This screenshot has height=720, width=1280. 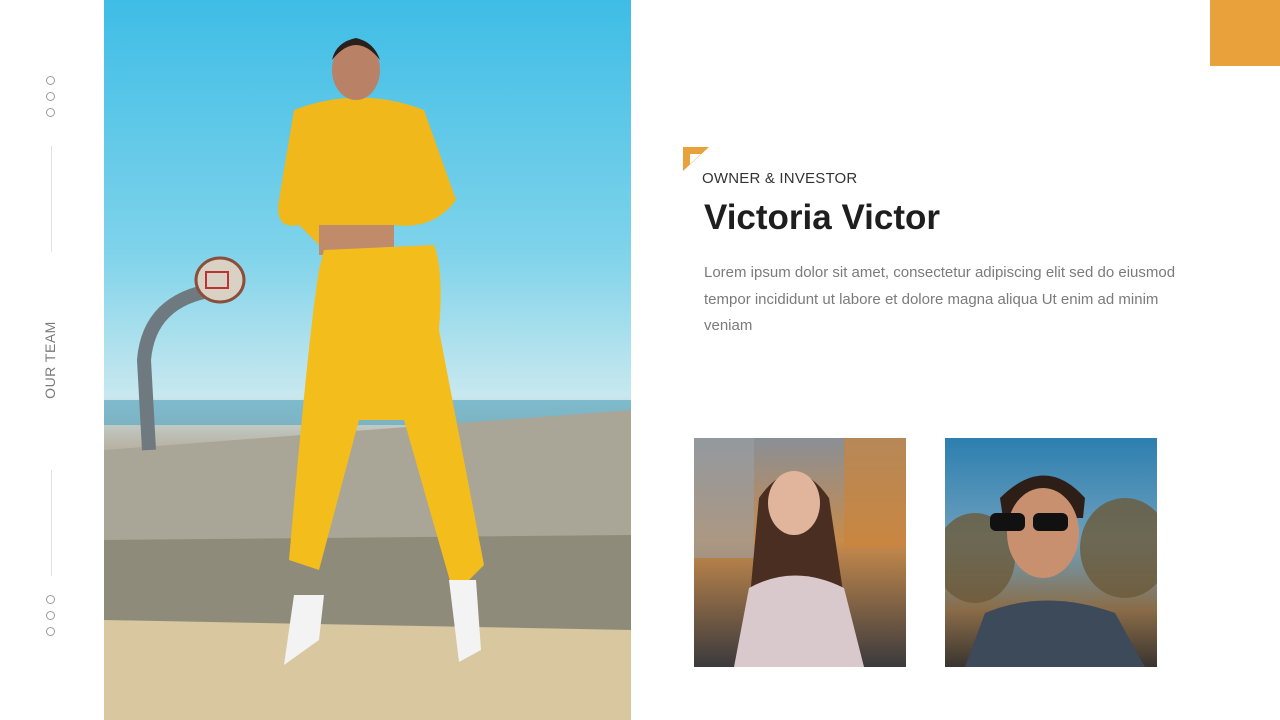 I want to click on rail-divider-bottom, so click(x=51, y=523).